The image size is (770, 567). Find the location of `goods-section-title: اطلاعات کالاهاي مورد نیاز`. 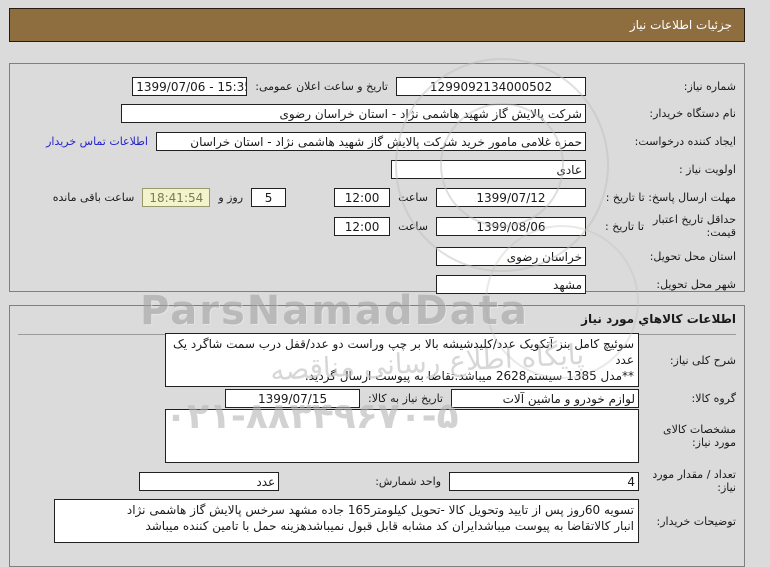

goods-section-title: اطلاعات کالاهاي مورد نیاز is located at coordinates (377, 323).